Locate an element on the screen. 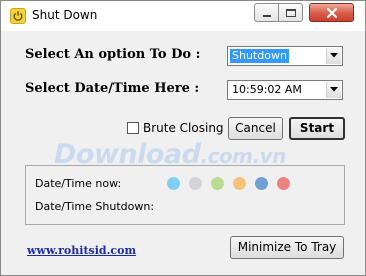  brute-closing-label: Brute Closing is located at coordinates (183, 128).